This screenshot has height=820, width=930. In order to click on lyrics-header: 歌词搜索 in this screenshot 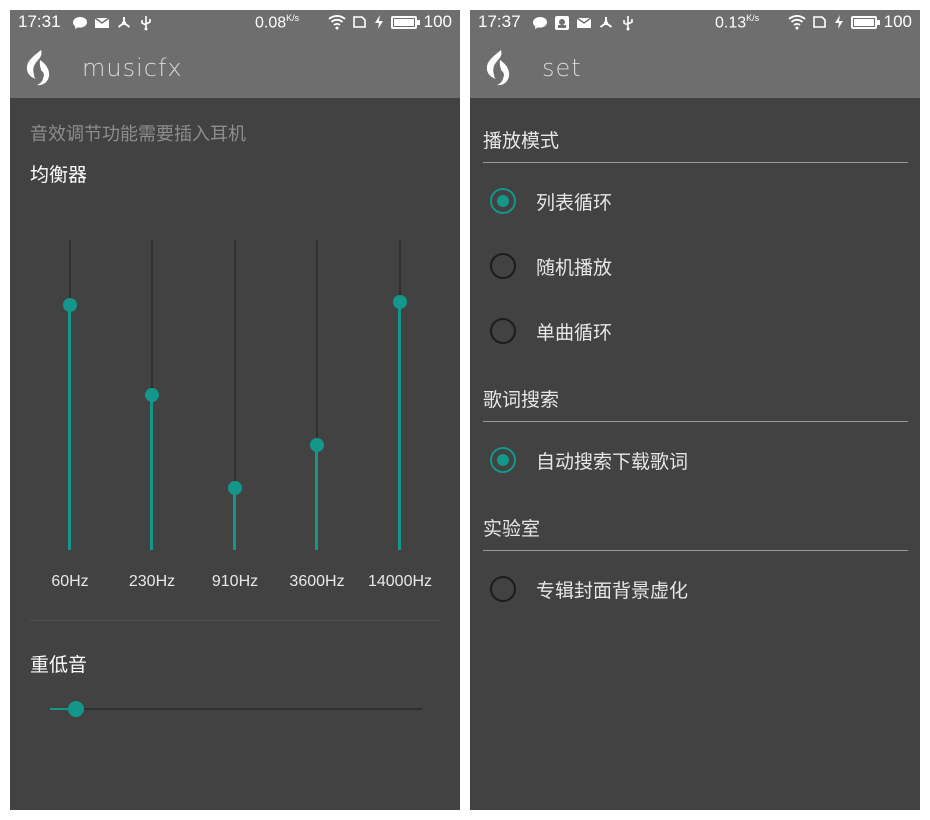, I will do `click(521, 400)`.